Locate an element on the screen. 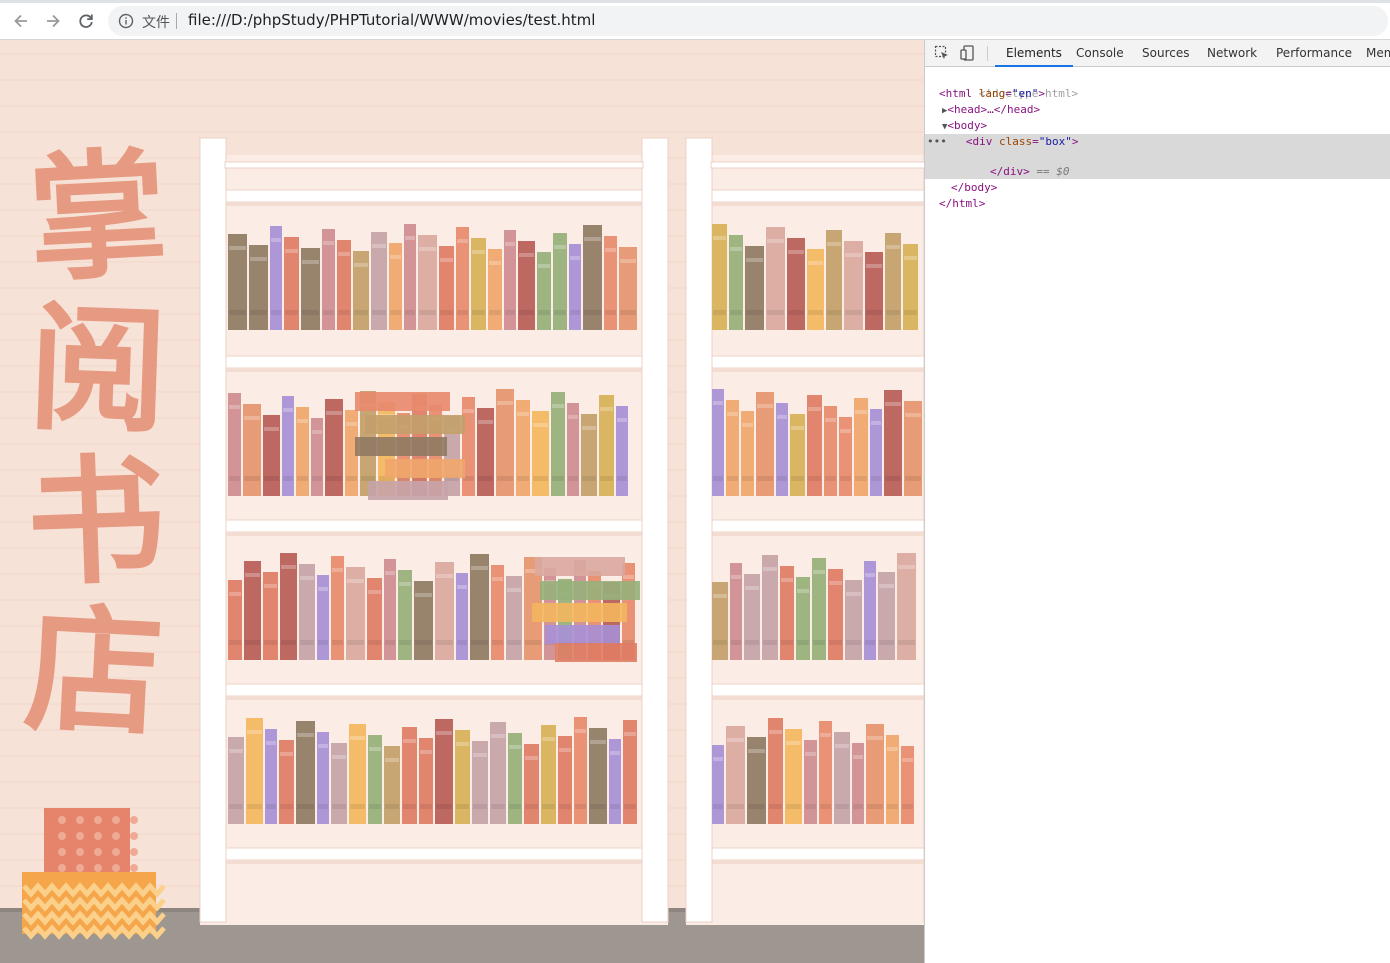 This screenshot has height=963, width=1390. body-close-tag: </body> is located at coordinates (974, 187).